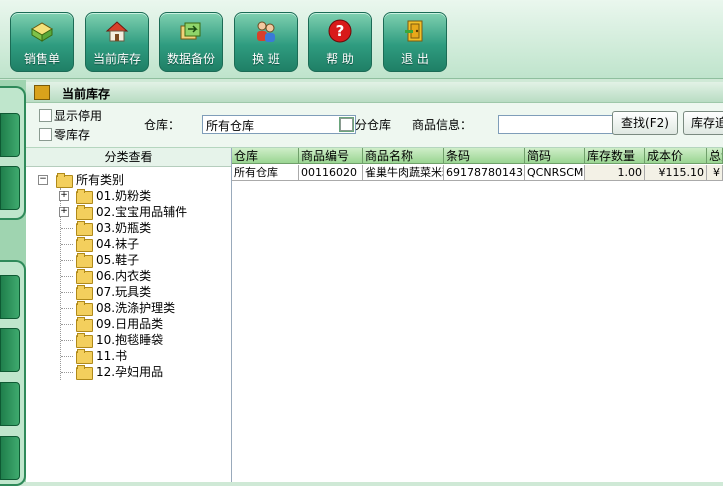 The height and width of the screenshot is (486, 723). I want to click on help-label: 帮 助, so click(340, 59).